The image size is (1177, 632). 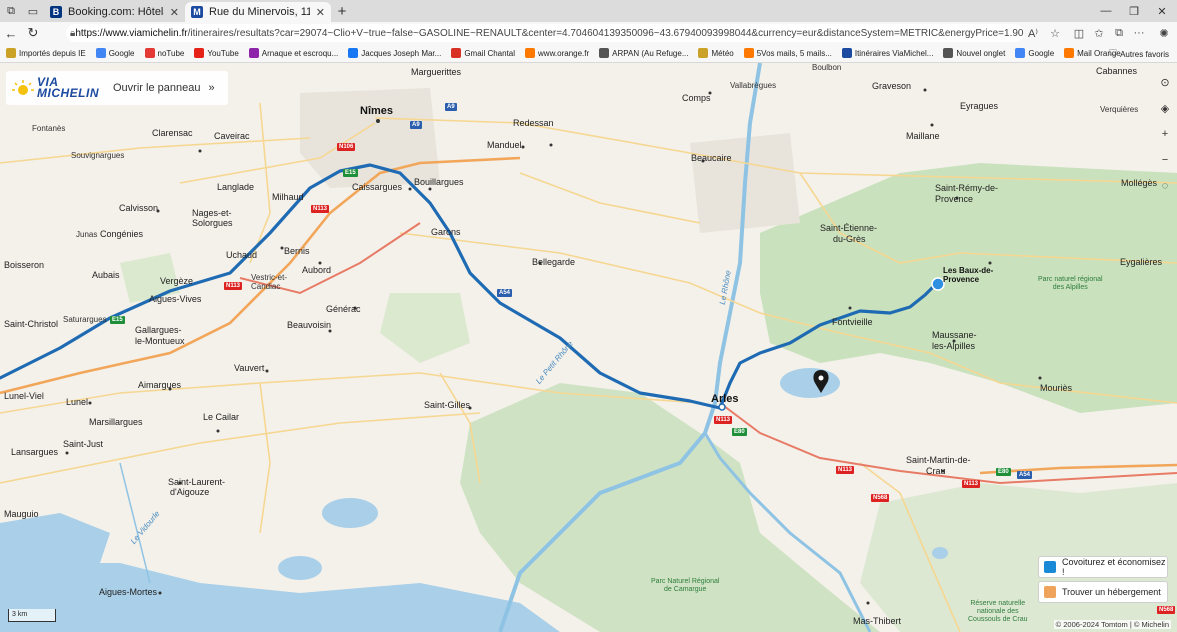 I want to click on bookmark-item: Météo, so click(x=716, y=53).